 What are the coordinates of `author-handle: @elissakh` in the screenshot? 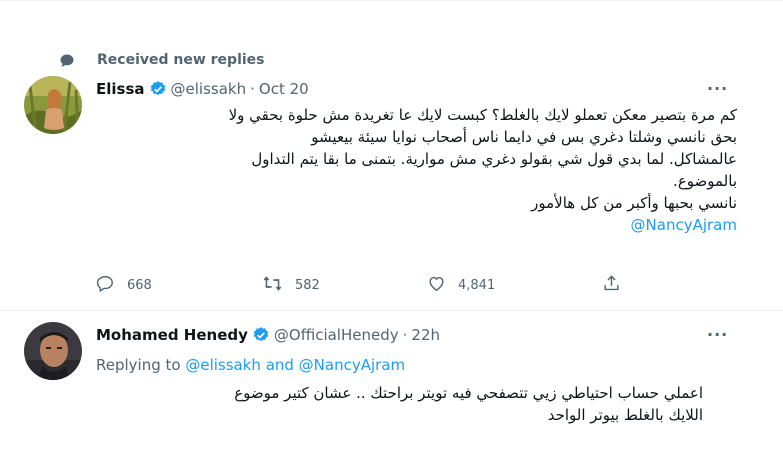 It's located at (209, 89).